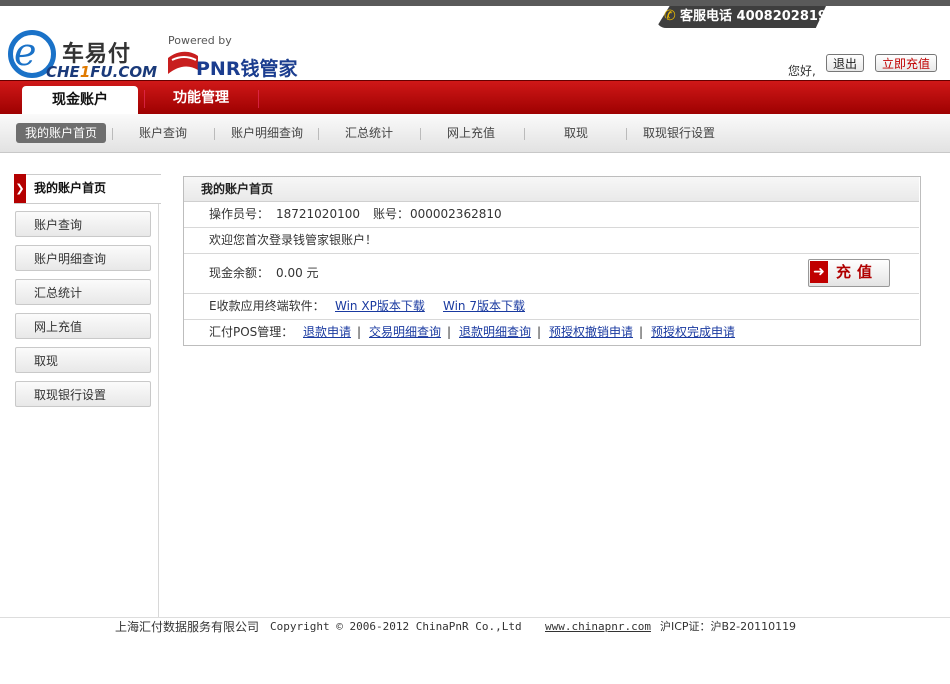 This screenshot has width=950, height=684. Describe the element at coordinates (380, 306) in the screenshot. I see `download-winxp-link: Win XP版本下载` at that location.